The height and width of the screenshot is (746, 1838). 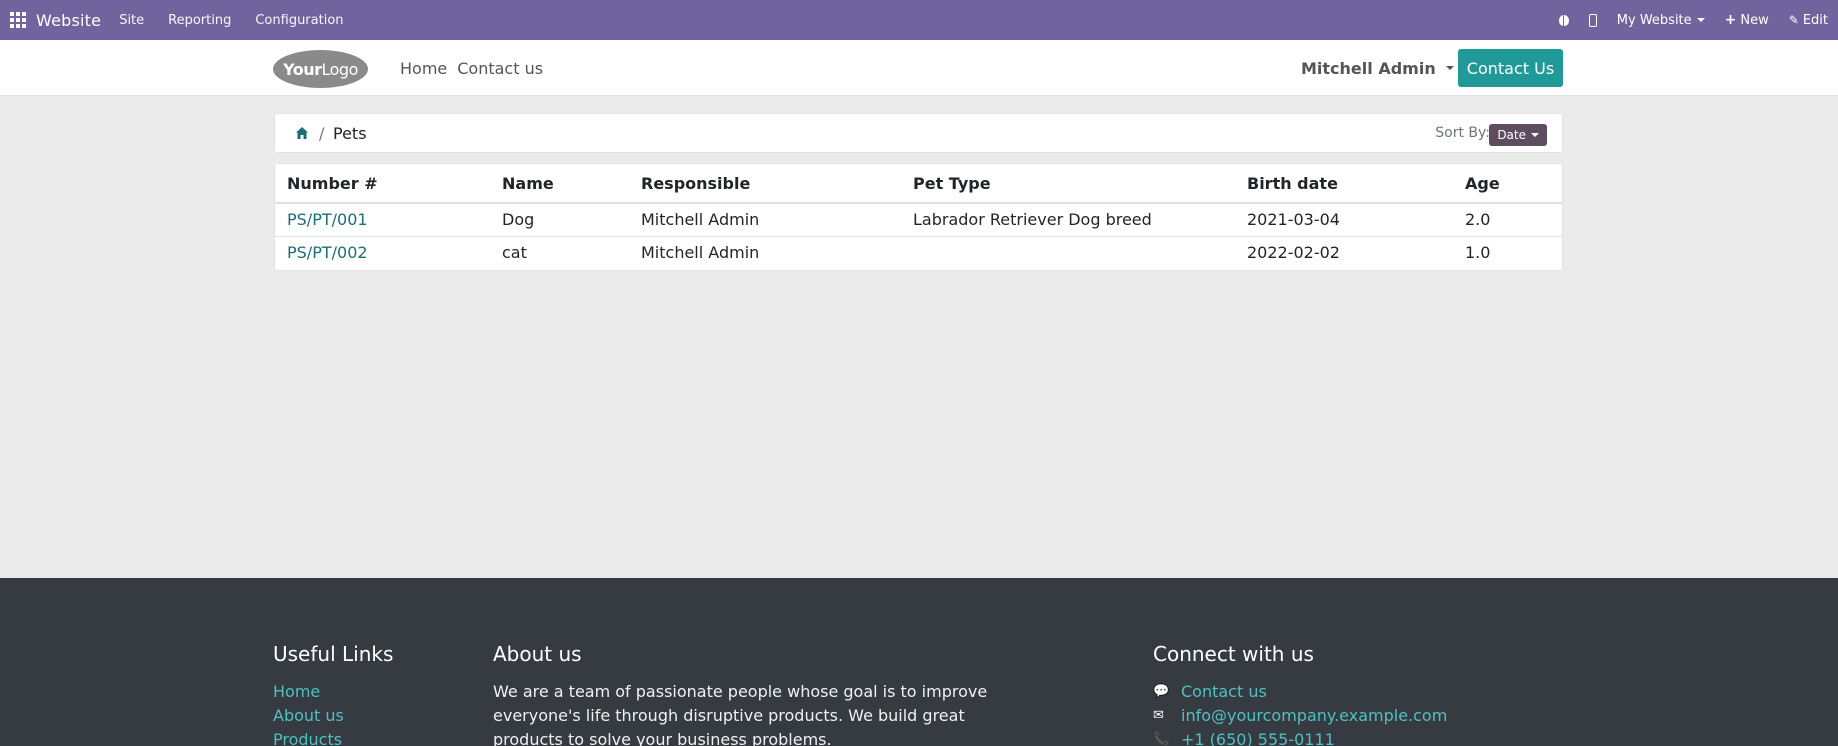 What do you see at coordinates (382, 220) in the screenshot?
I see `pet-number-link: PS/PT/001` at bounding box center [382, 220].